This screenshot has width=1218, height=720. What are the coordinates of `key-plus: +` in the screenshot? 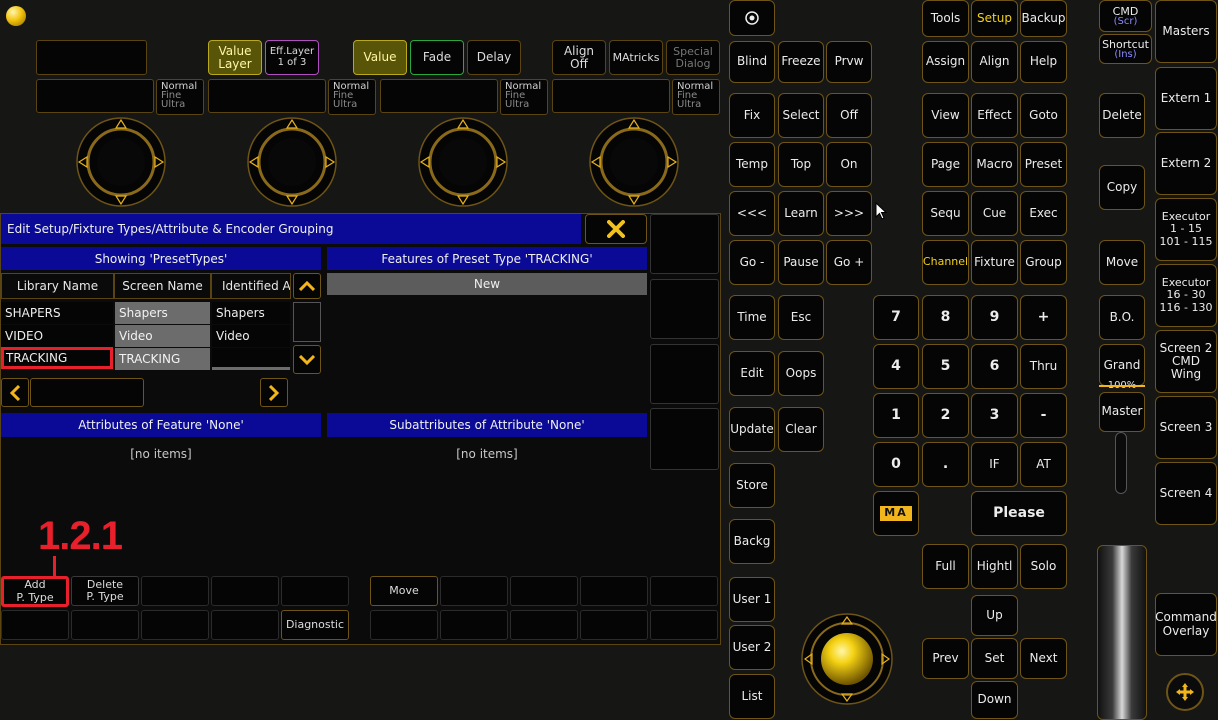 It's located at (1043, 317).